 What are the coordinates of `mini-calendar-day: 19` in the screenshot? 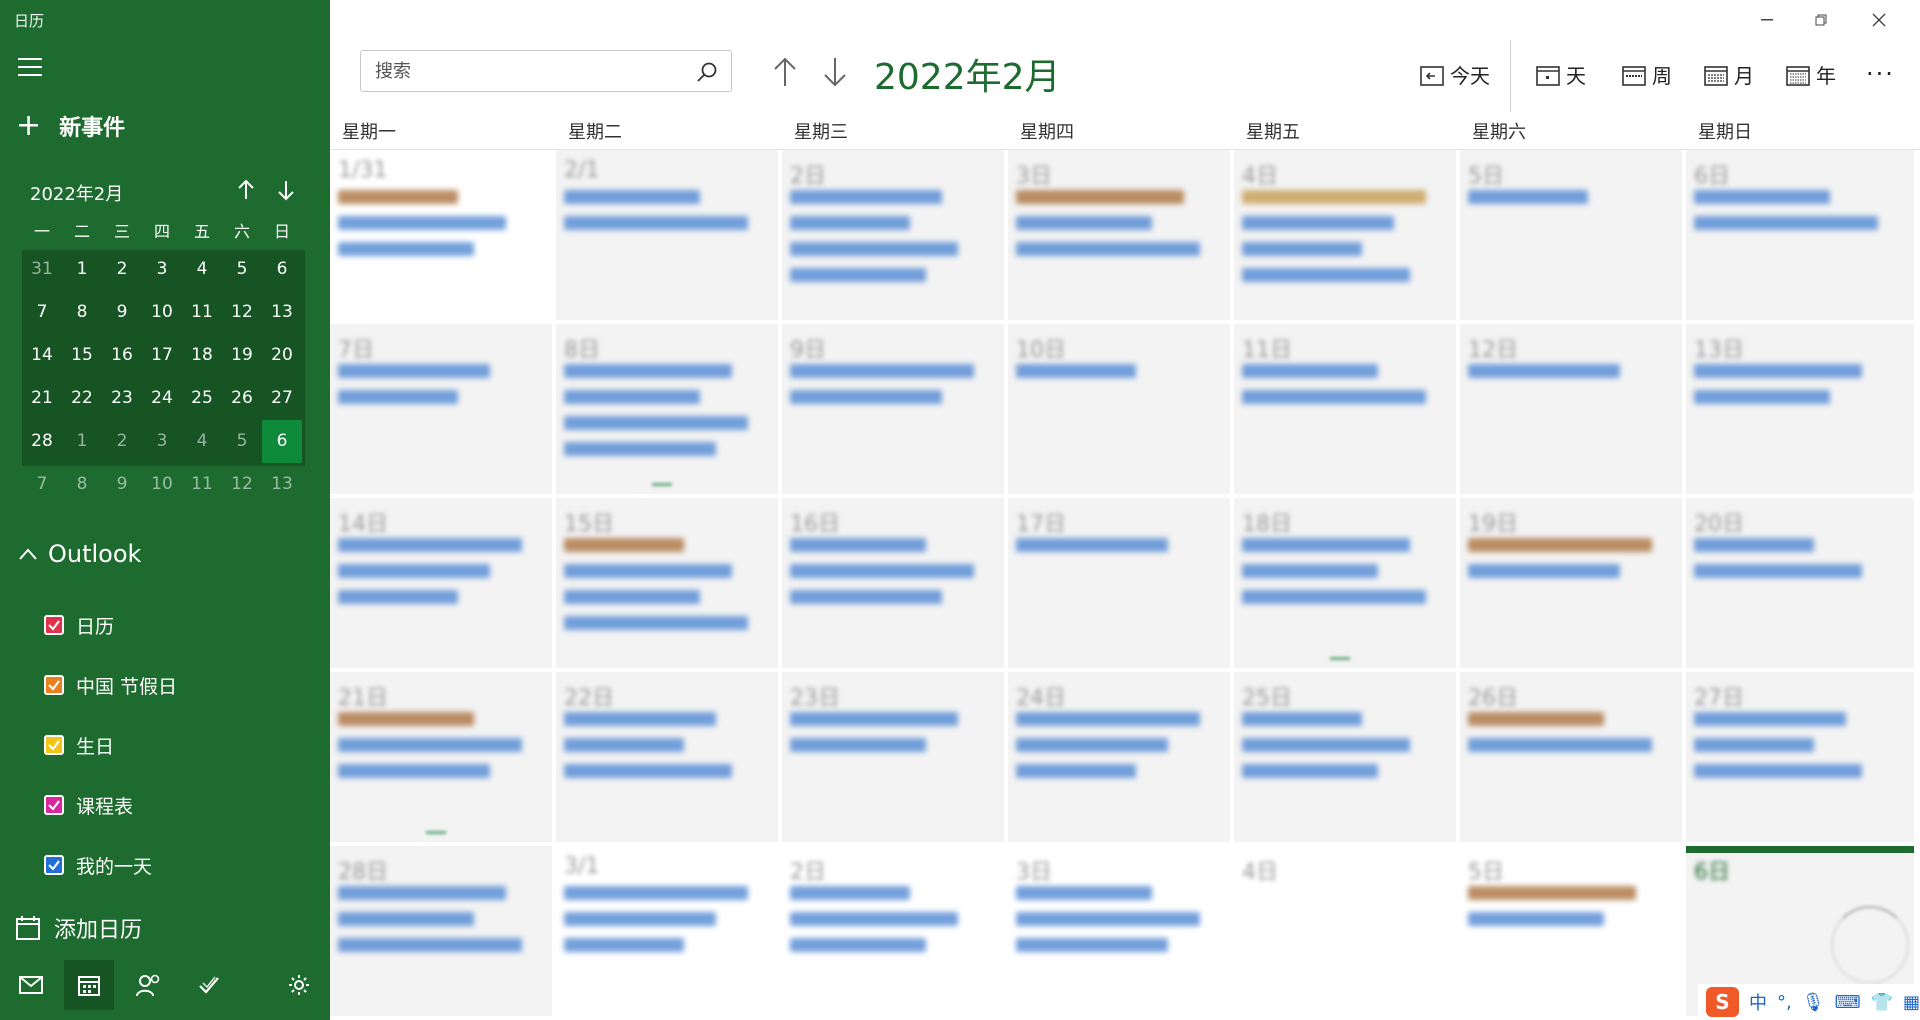 It's located at (242, 355).